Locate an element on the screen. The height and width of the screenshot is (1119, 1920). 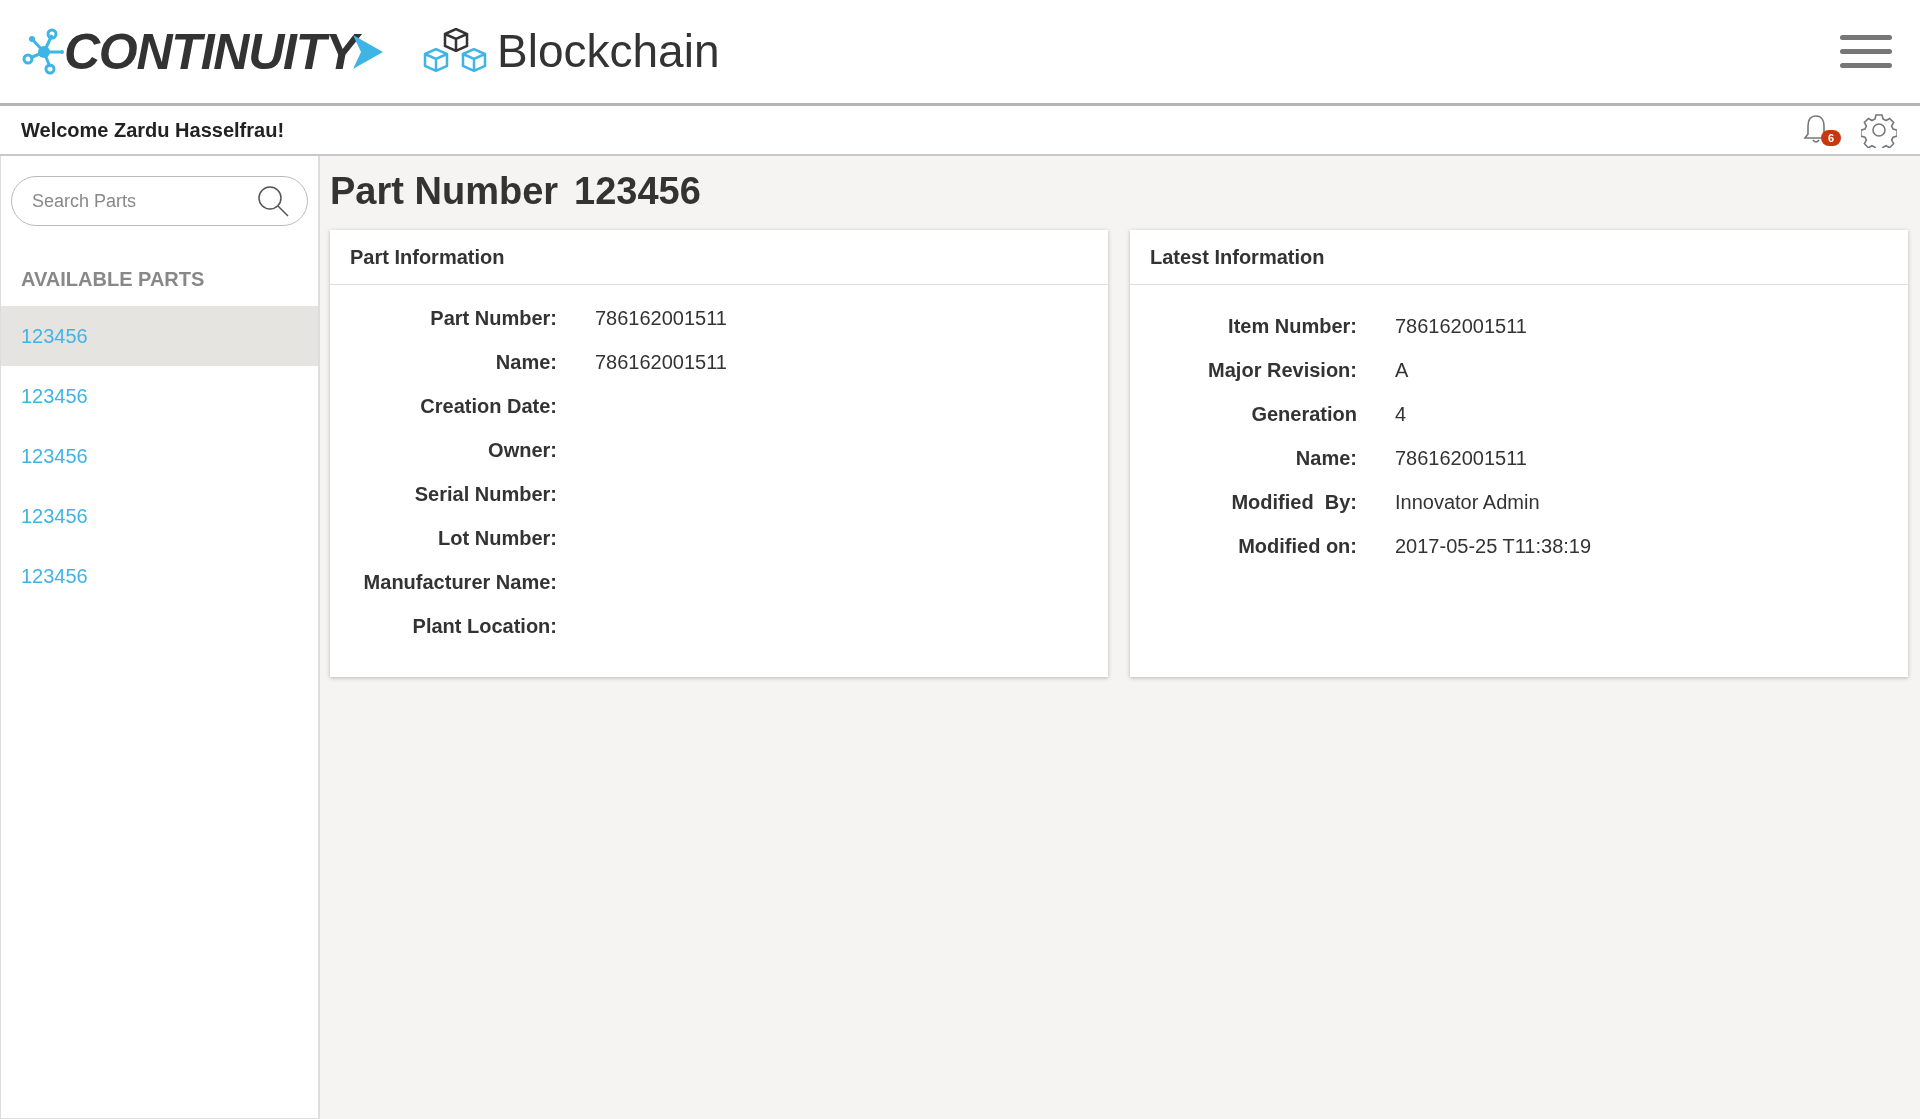
part-link: 123456 is located at coordinates (159, 336).